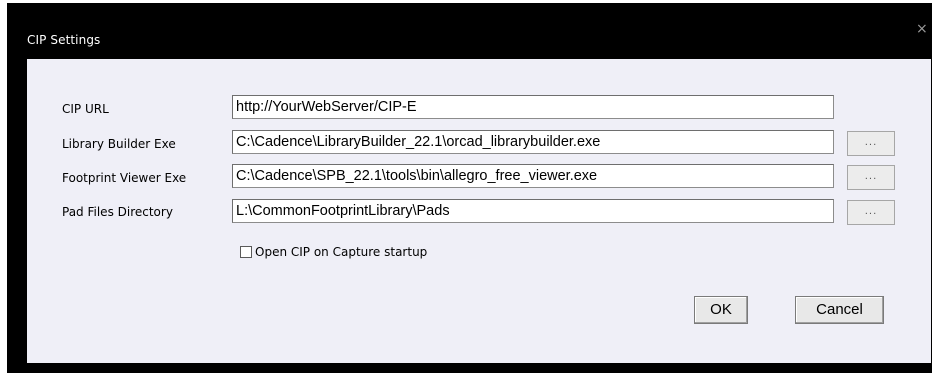  Describe the element at coordinates (119, 144) in the screenshot. I see `library-builder-exe-label: Library Builder Exe` at that location.